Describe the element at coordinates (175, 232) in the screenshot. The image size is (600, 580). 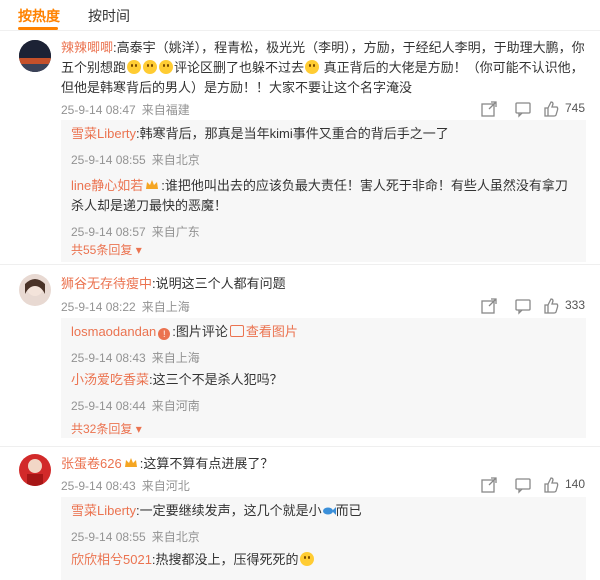
I see `reply-location: 来自广东` at that location.